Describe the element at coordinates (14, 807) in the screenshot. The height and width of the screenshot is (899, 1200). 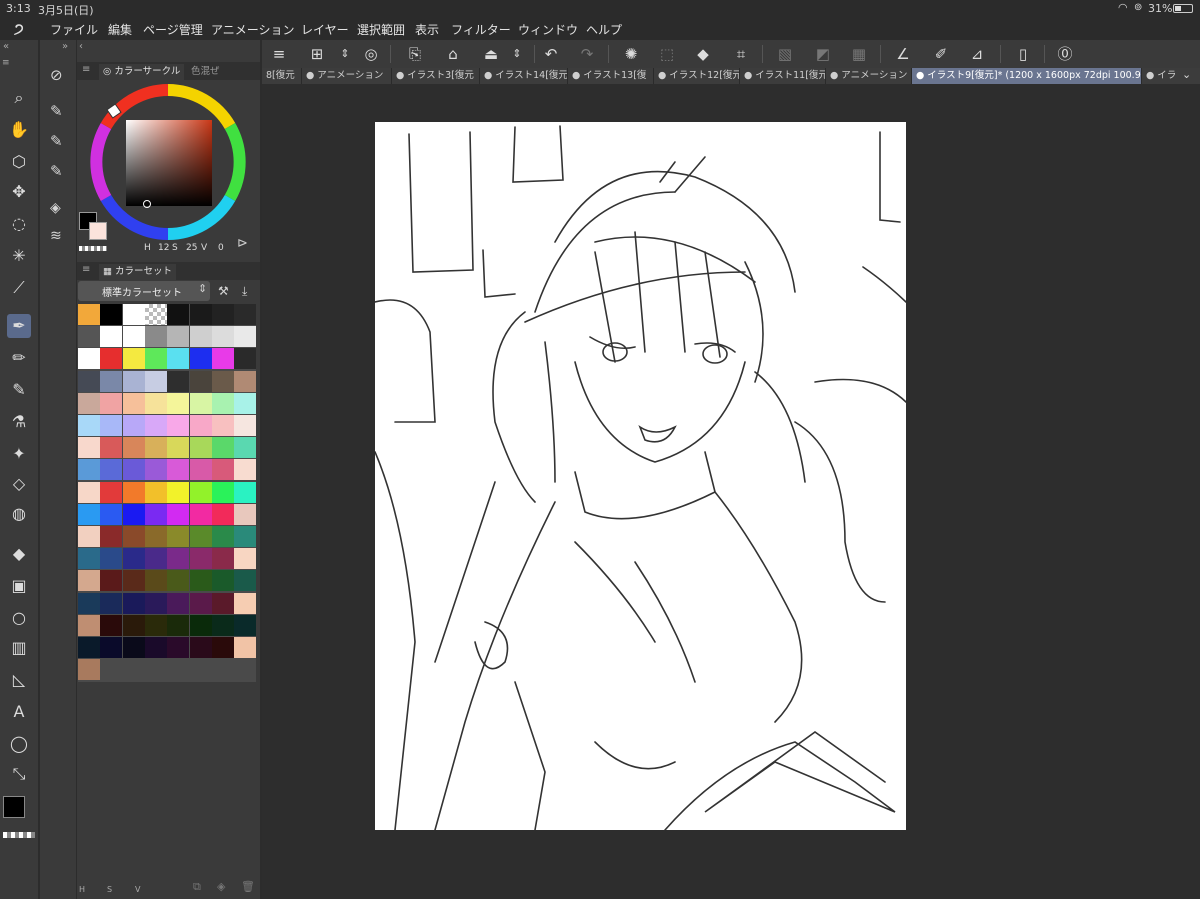
I see `main-color-swatch` at that location.